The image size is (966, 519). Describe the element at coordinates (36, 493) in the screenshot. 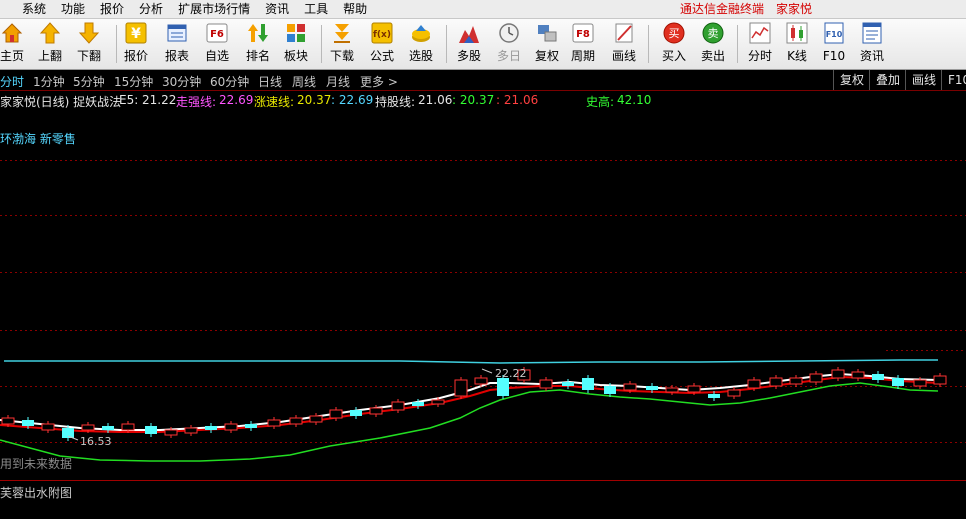

I see `sub-chart-label: 芙蓉出水附图` at that location.